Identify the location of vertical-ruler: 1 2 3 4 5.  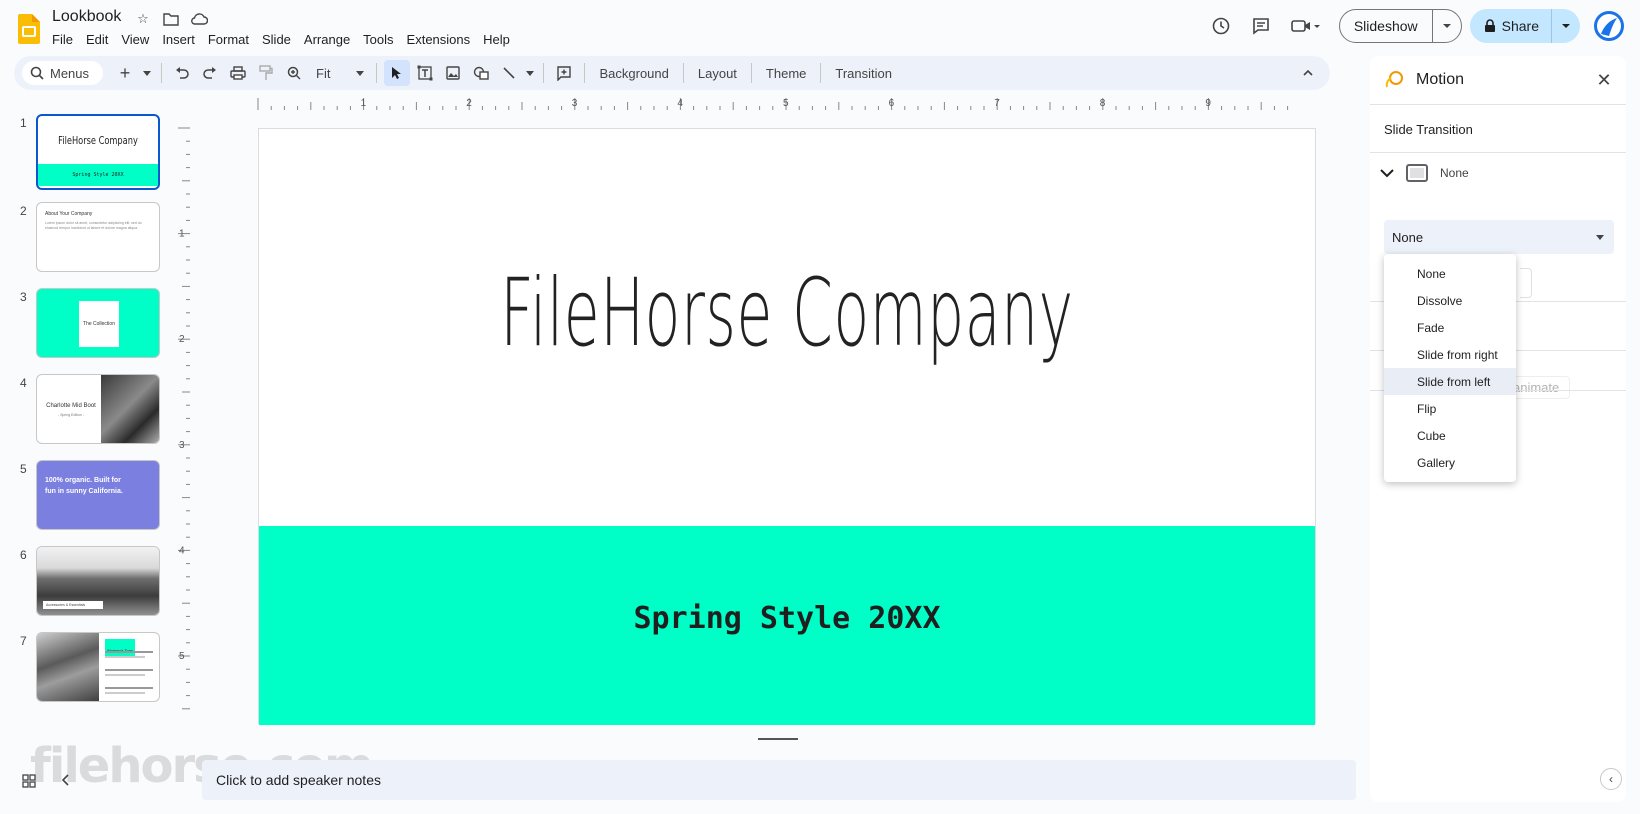
(184, 424).